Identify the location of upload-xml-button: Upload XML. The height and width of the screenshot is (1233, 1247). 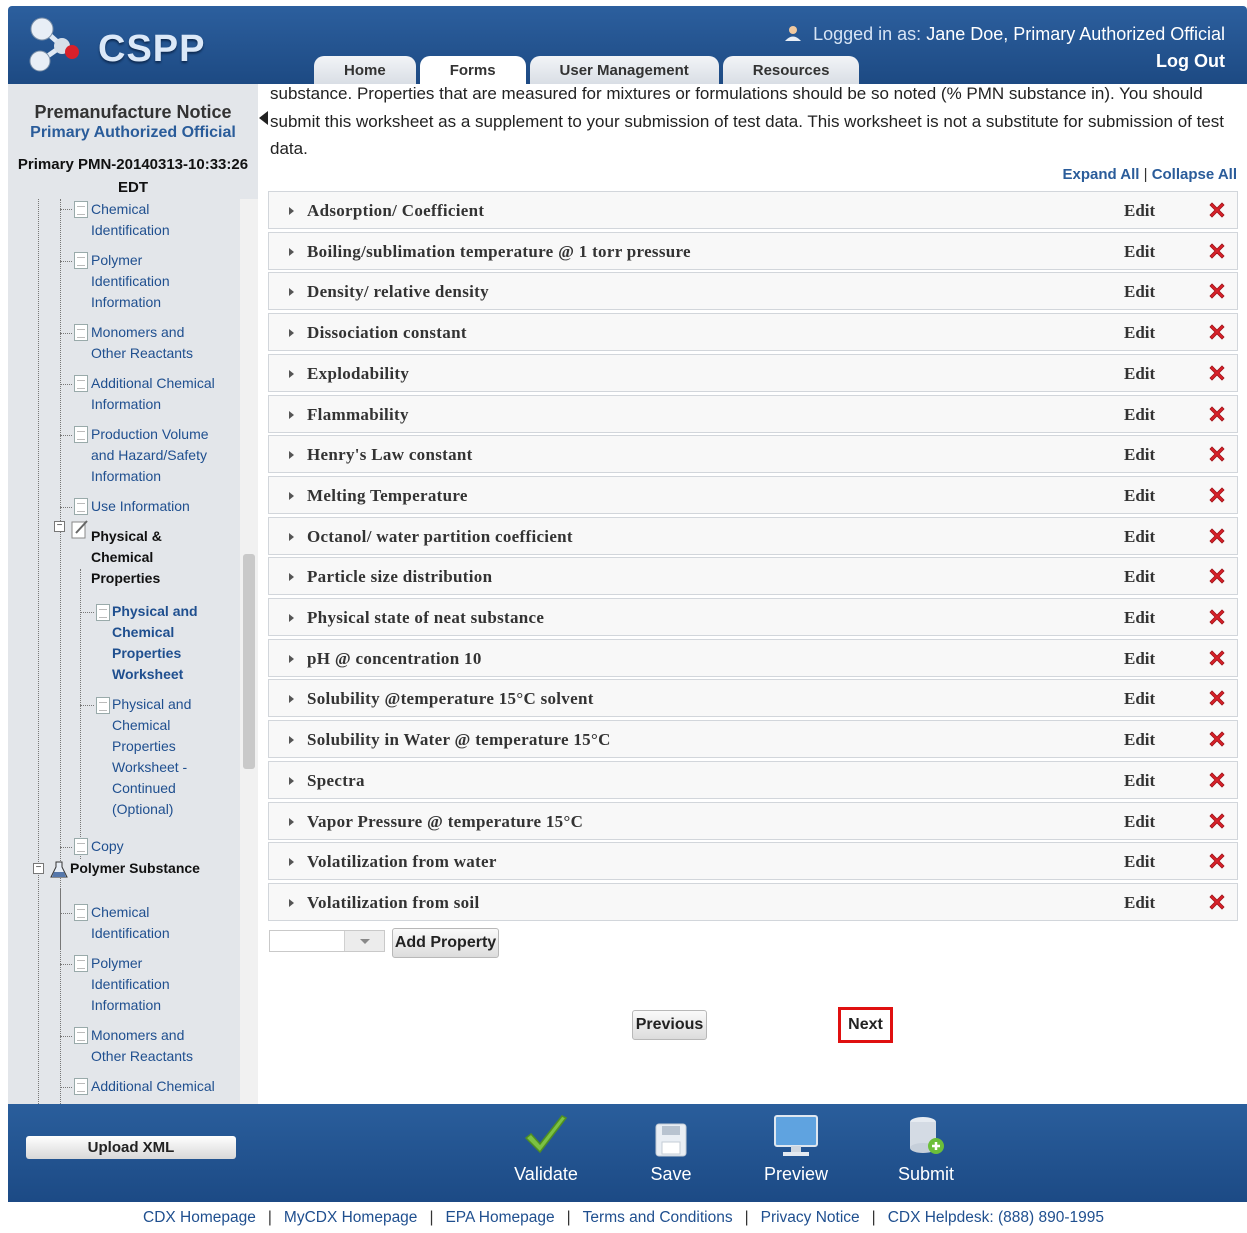
(131, 1147).